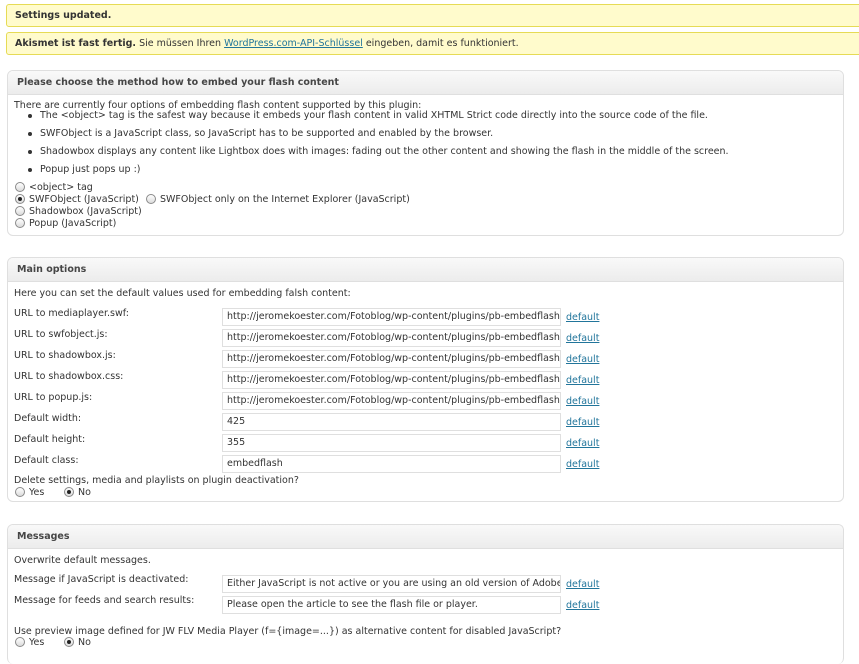 The width and height of the screenshot is (859, 664). I want to click on radio-label: <object> tag, so click(61, 187).